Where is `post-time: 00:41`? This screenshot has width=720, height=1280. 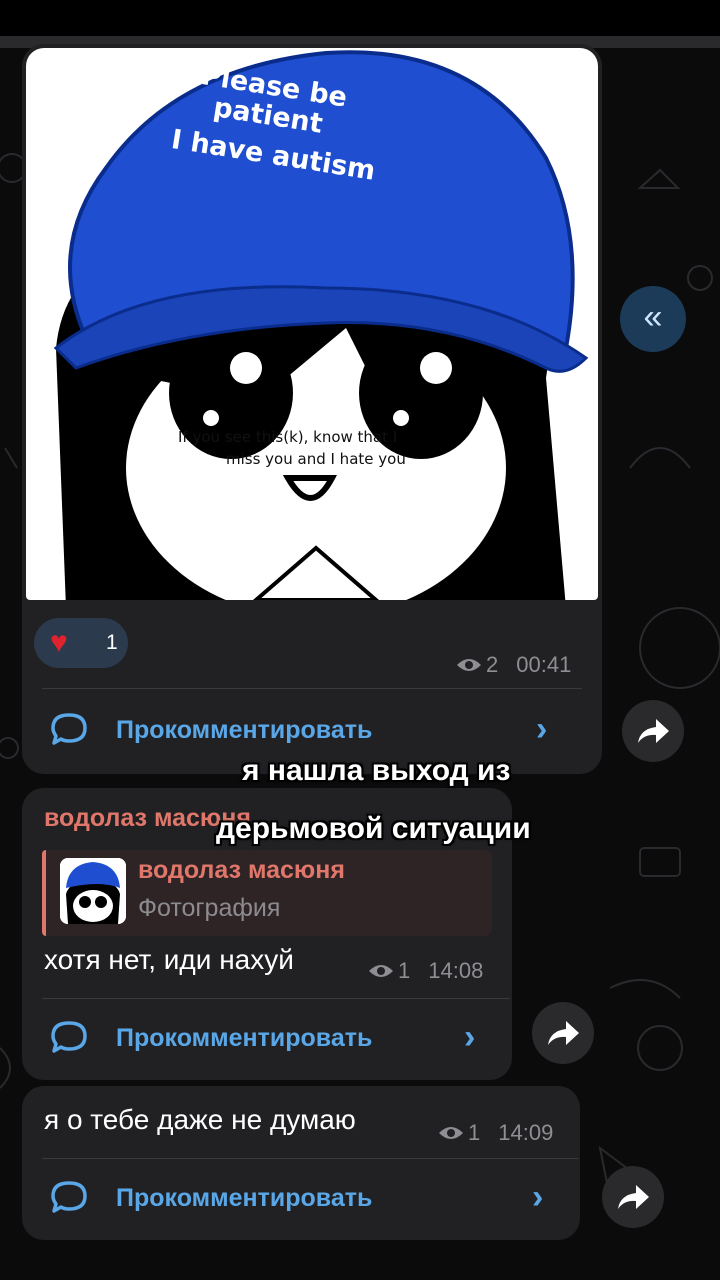
post-time: 00:41 is located at coordinates (544, 664).